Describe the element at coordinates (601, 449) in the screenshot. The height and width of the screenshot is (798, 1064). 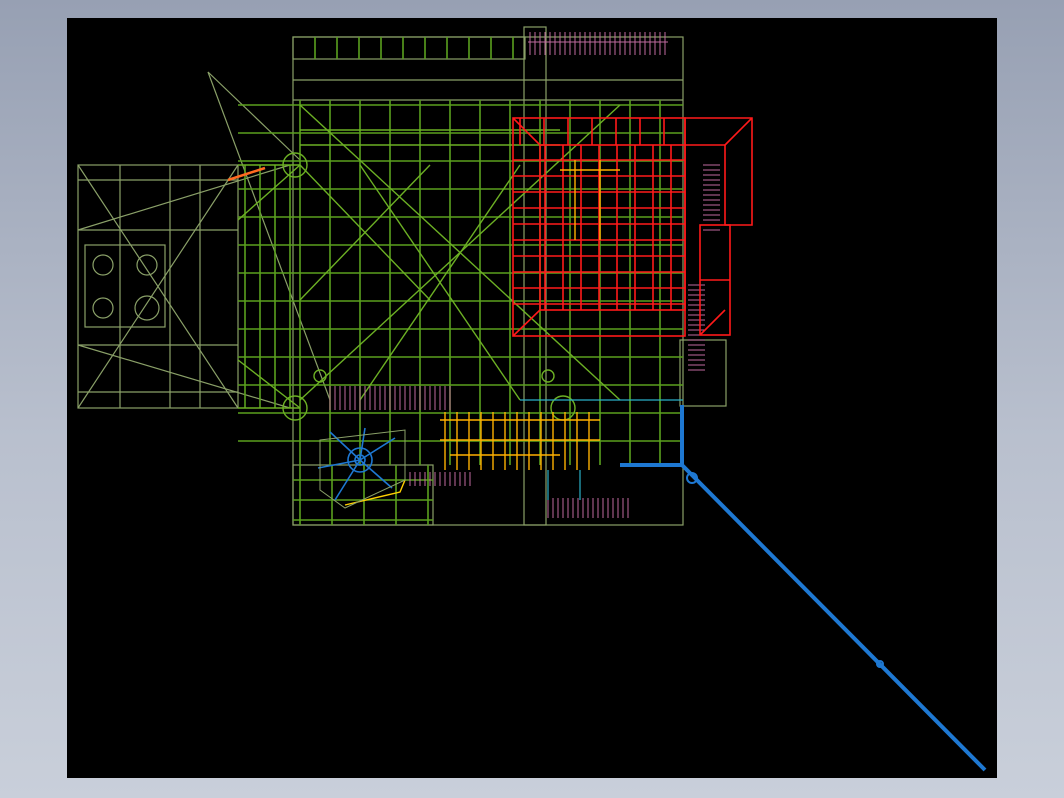
I see `cyan-accents` at that location.